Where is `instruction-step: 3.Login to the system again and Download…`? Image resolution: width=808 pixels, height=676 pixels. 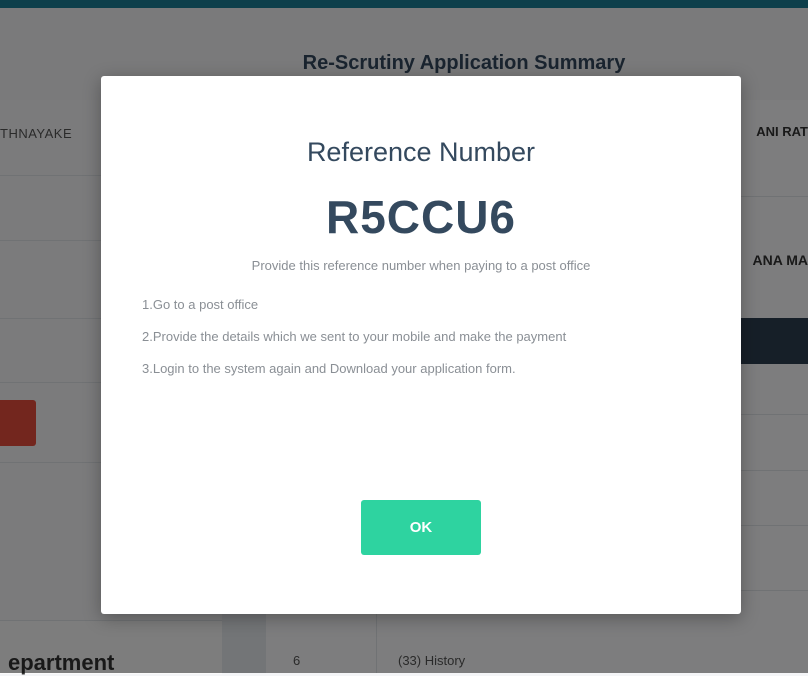
instruction-step: 3.Login to the system again and Download… is located at coordinates (329, 368).